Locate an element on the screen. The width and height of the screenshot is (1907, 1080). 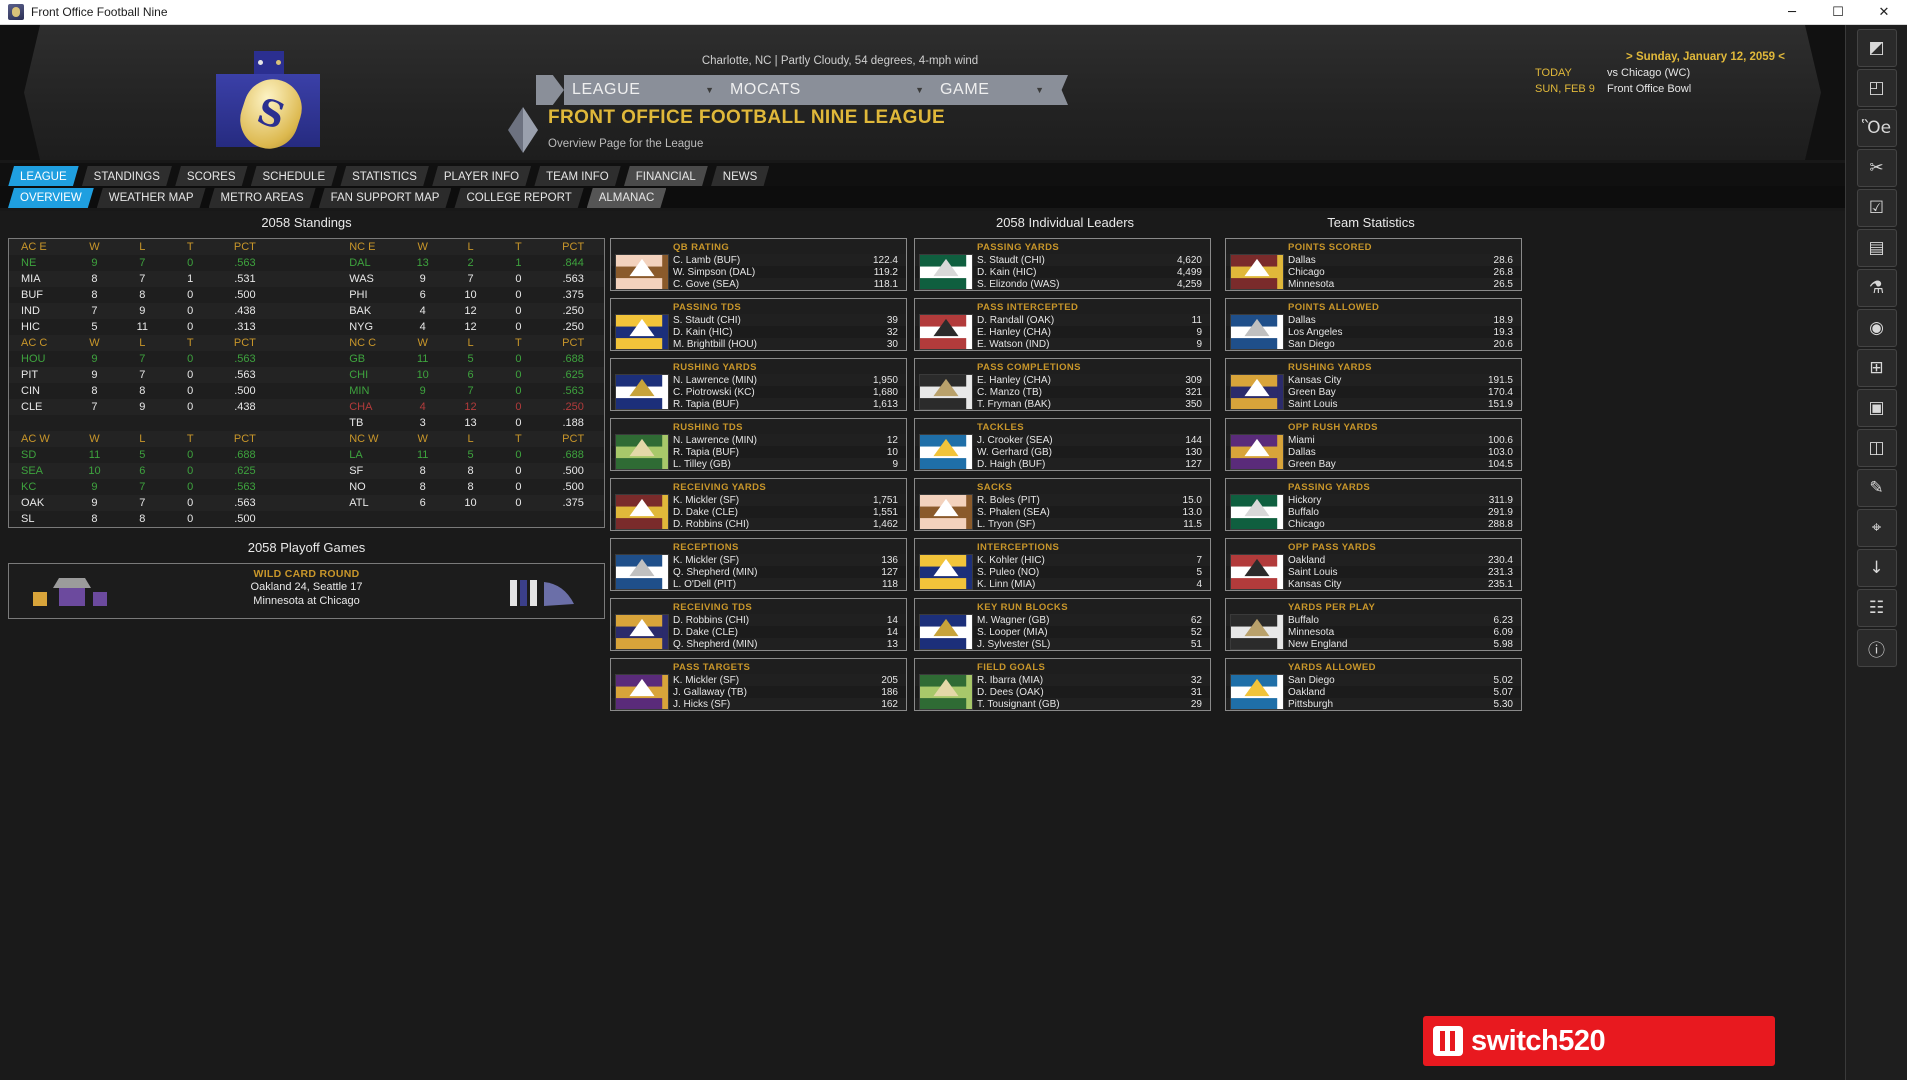
team-abbrev: CHI is located at coordinates (368, 375).